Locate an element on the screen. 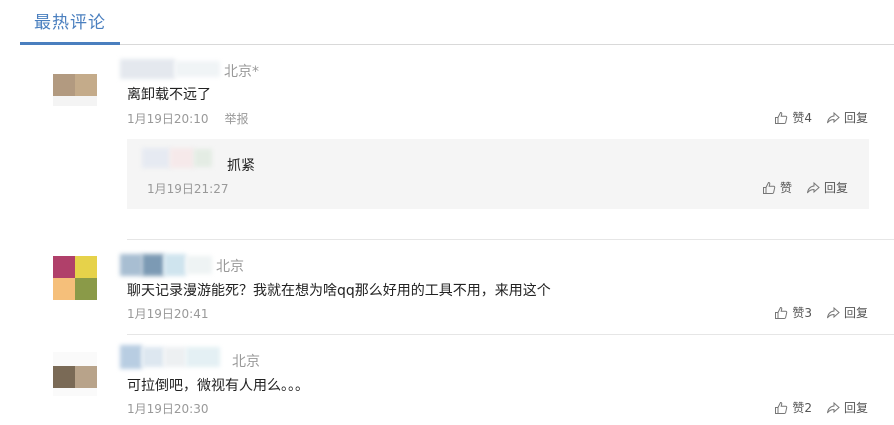 This screenshot has width=894, height=425. active-tab-indicator is located at coordinates (70, 43).